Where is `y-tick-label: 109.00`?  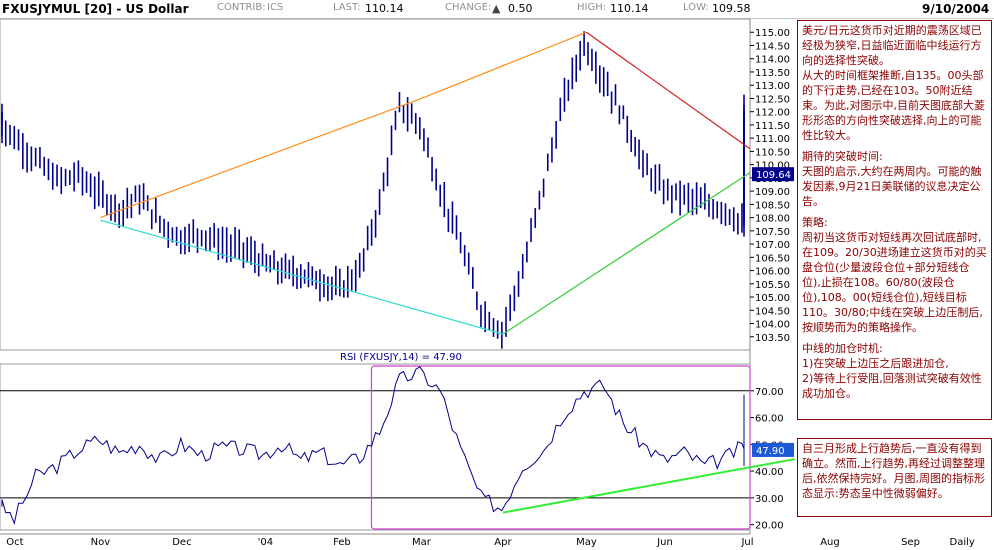
y-tick-label: 109.00 is located at coordinates (772, 192).